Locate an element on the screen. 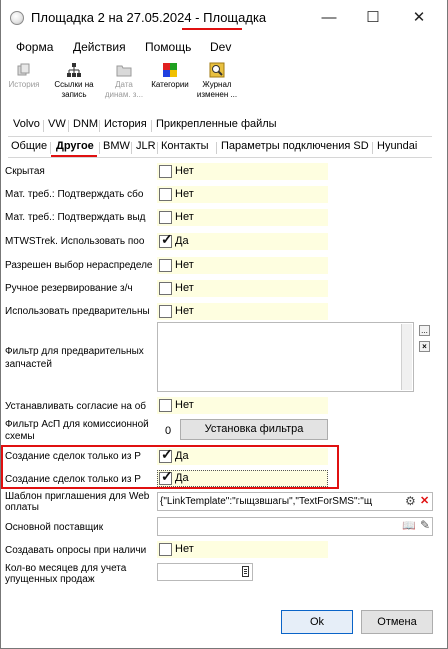 Image resolution: width=448 pixels, height=649 pixels. sitemap-icon is located at coordinates (74, 70).